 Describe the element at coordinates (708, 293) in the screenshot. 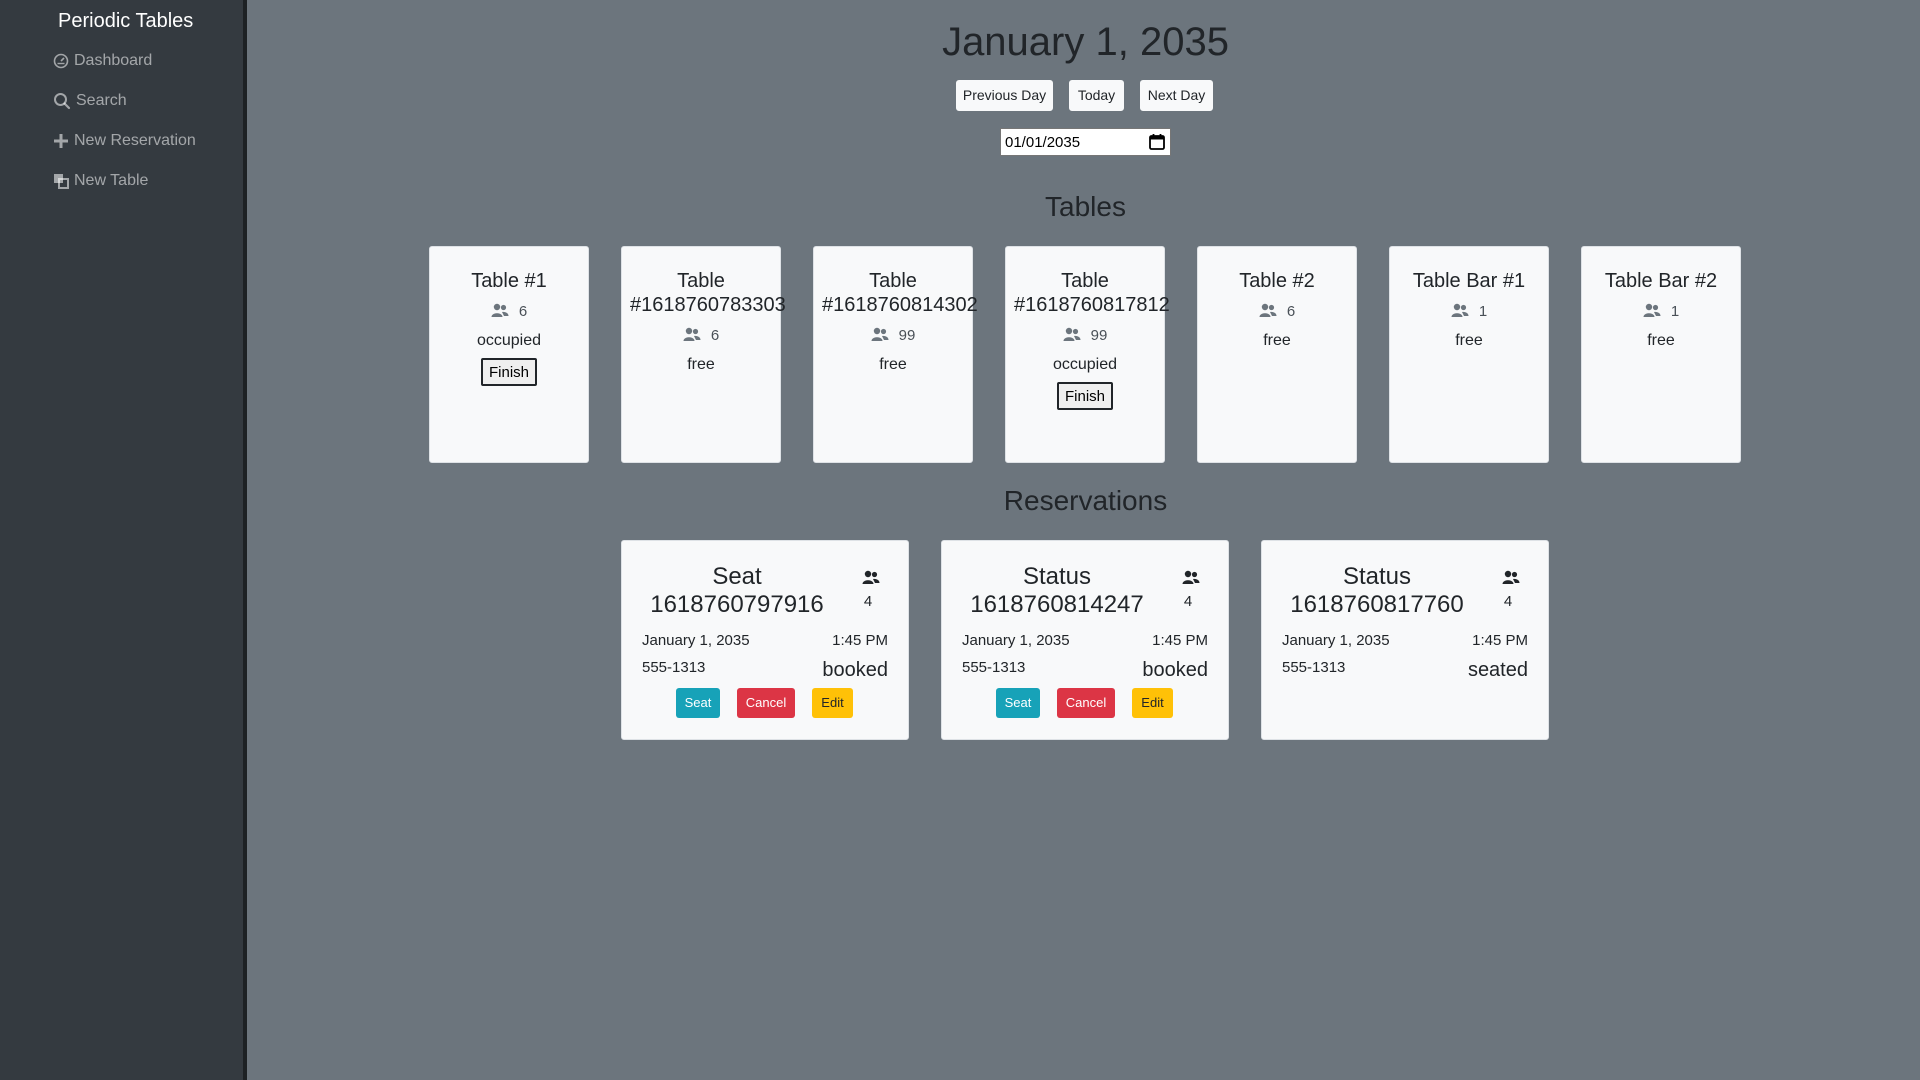

I see `table-name: Table #1618760783303` at that location.